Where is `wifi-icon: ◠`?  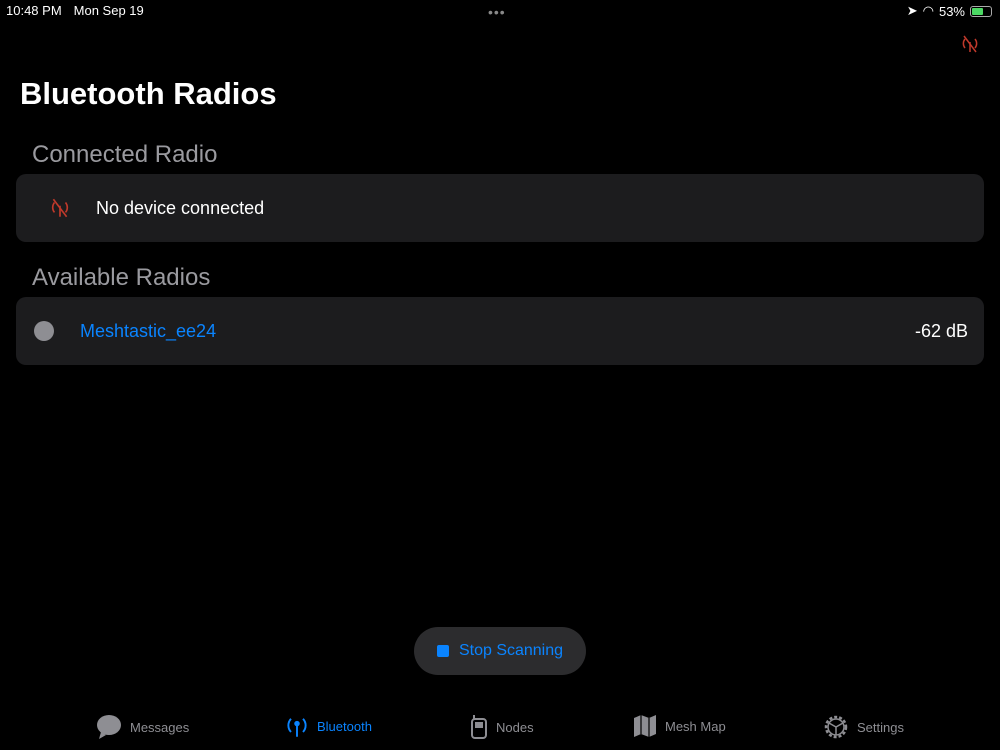 wifi-icon: ◠ is located at coordinates (928, 10).